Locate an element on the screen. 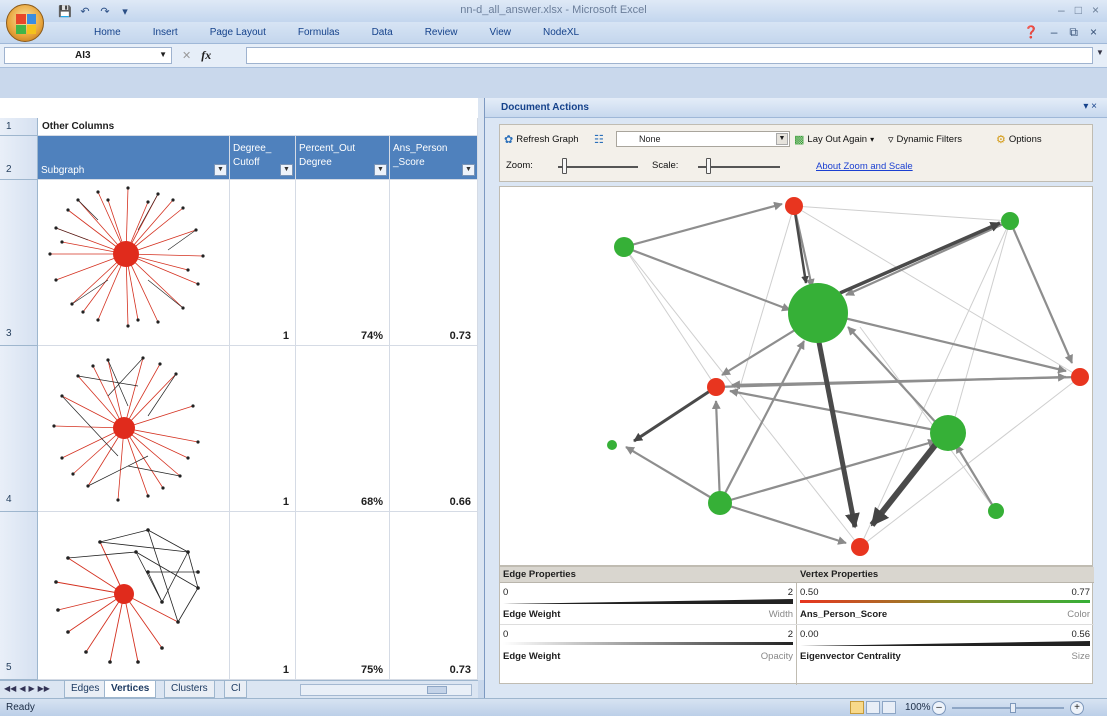  edge-width-mapping: Edge Weight Width is located at coordinates (648, 616).